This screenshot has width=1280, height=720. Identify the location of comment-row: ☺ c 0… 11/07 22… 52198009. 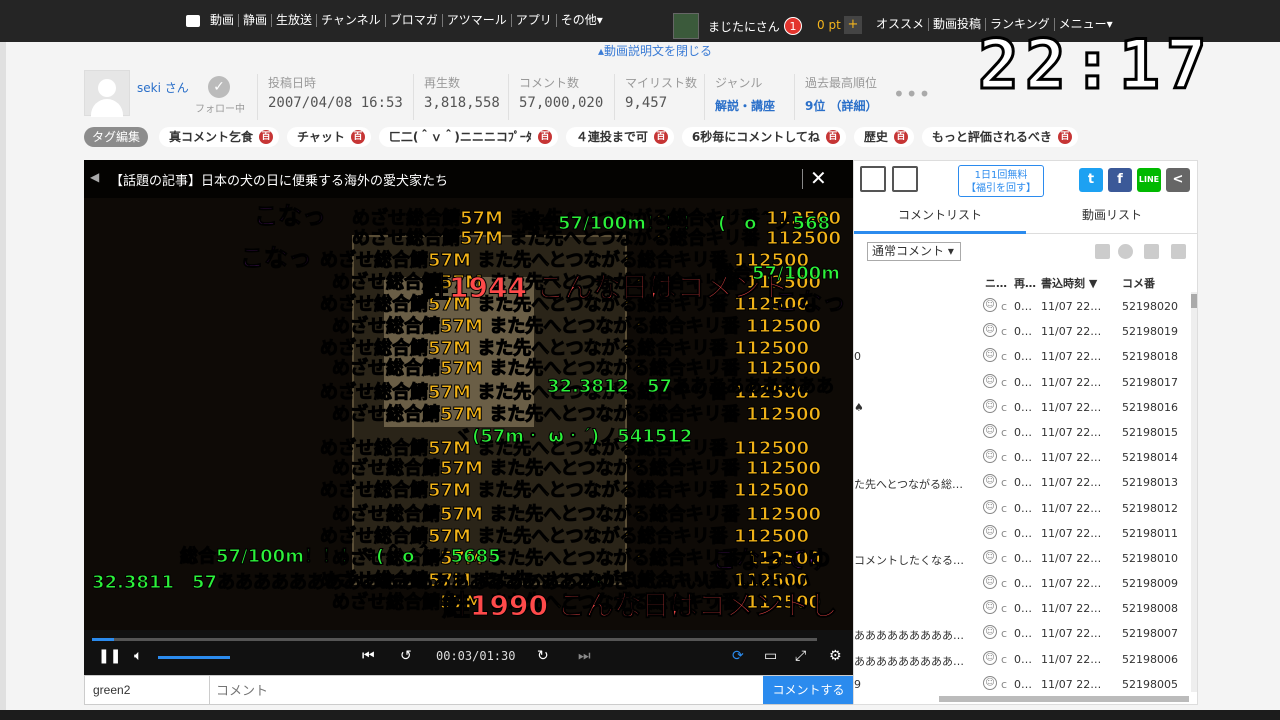
(1023, 583).